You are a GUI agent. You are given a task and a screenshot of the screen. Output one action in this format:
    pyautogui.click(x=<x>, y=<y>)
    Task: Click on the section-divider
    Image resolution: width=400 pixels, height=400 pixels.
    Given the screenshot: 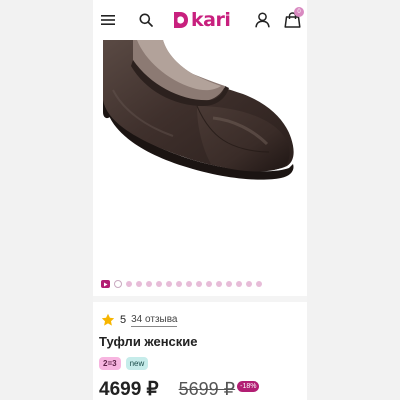 What is the action you would take?
    pyautogui.click(x=200, y=299)
    